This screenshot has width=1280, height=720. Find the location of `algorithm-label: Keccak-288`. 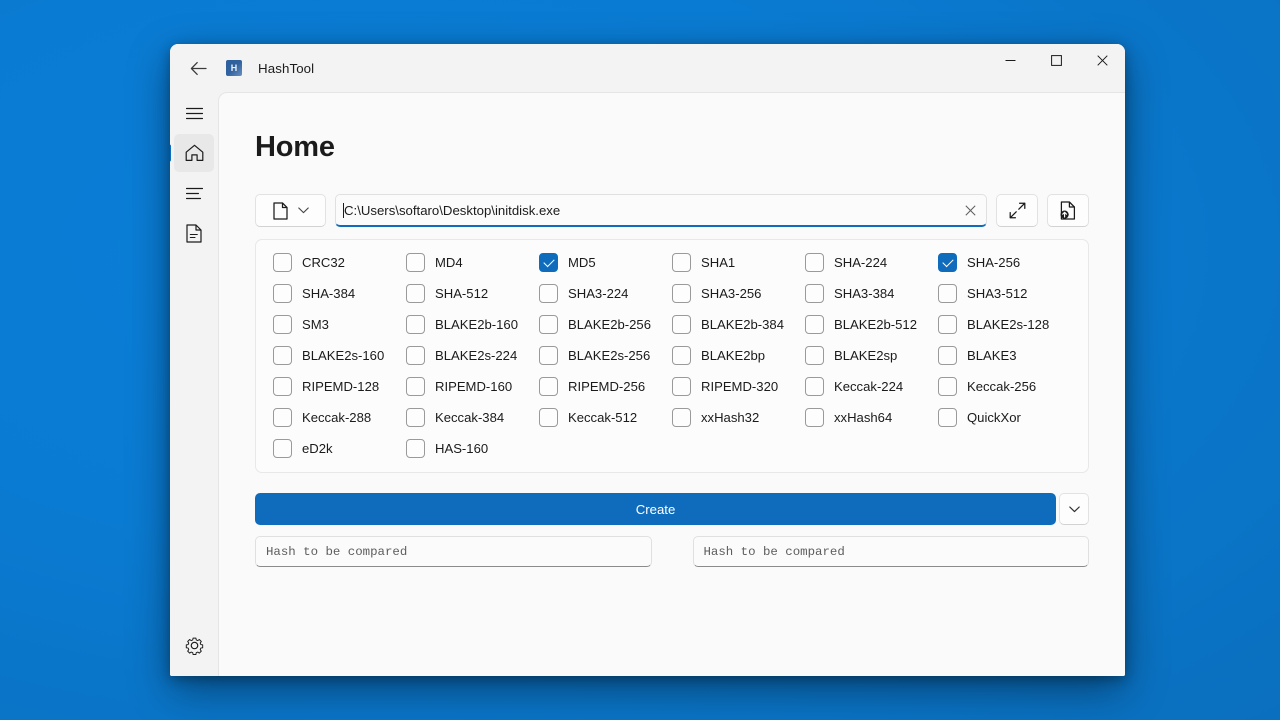

algorithm-label: Keccak-288 is located at coordinates (337, 417).